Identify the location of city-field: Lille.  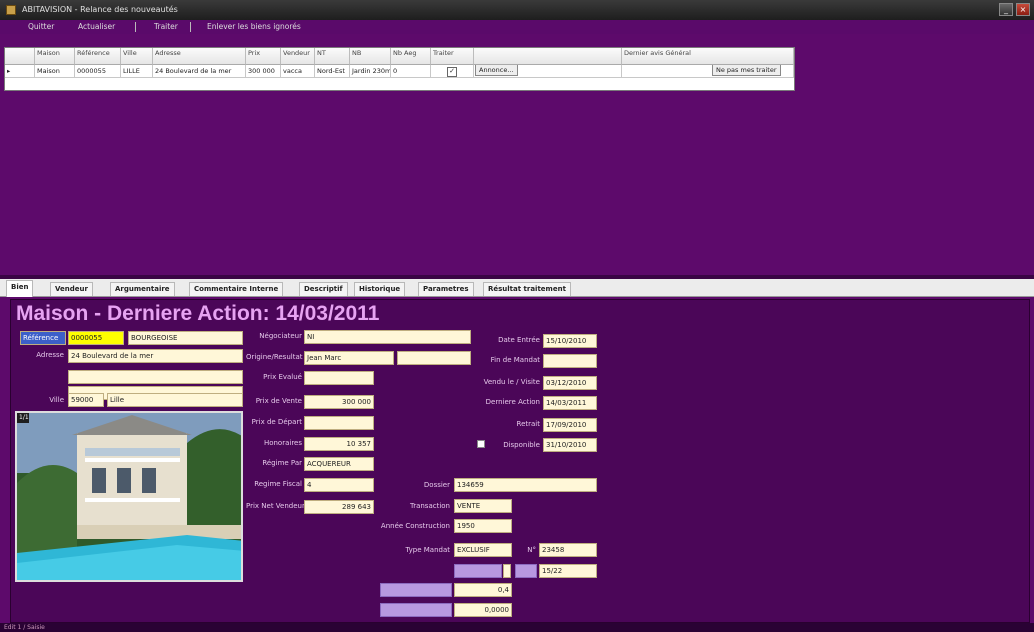
(175, 400).